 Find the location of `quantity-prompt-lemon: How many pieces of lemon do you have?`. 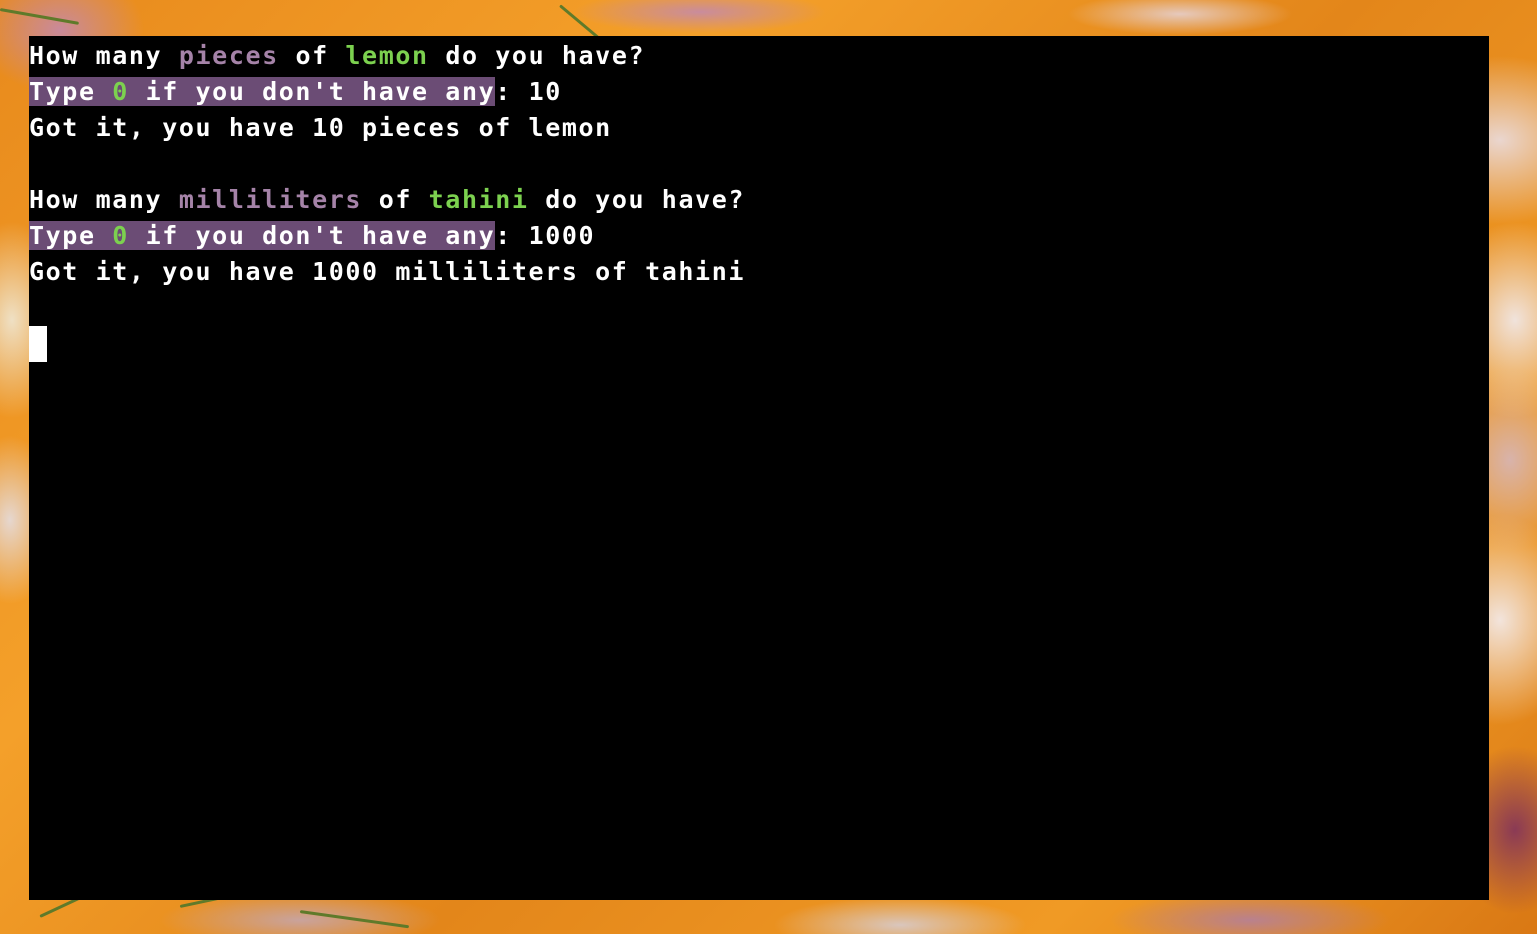

quantity-prompt-lemon: How many pieces of lemon do you have? is located at coordinates (759, 56).